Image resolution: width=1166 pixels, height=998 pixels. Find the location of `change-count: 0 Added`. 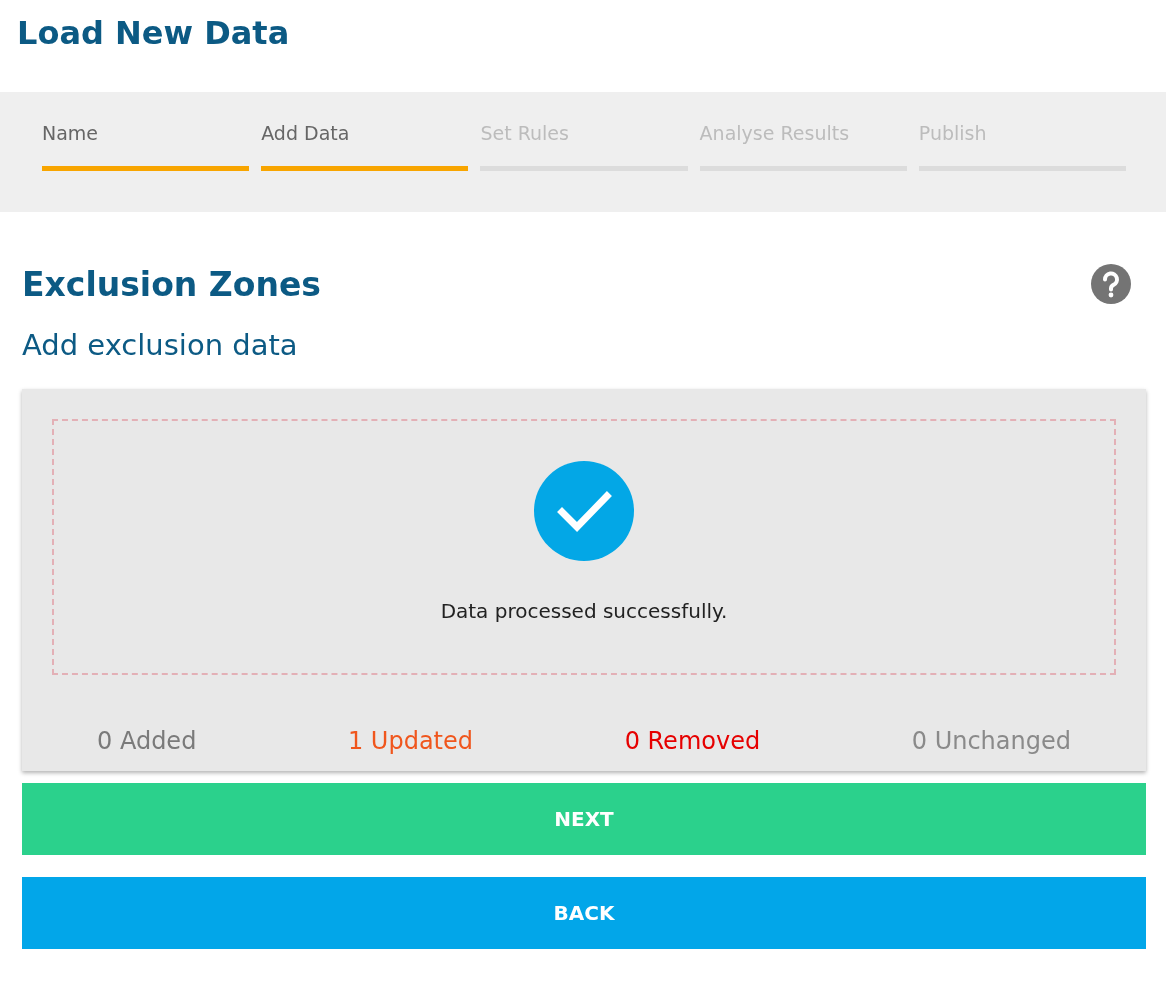

change-count: 0 Added is located at coordinates (147, 741).